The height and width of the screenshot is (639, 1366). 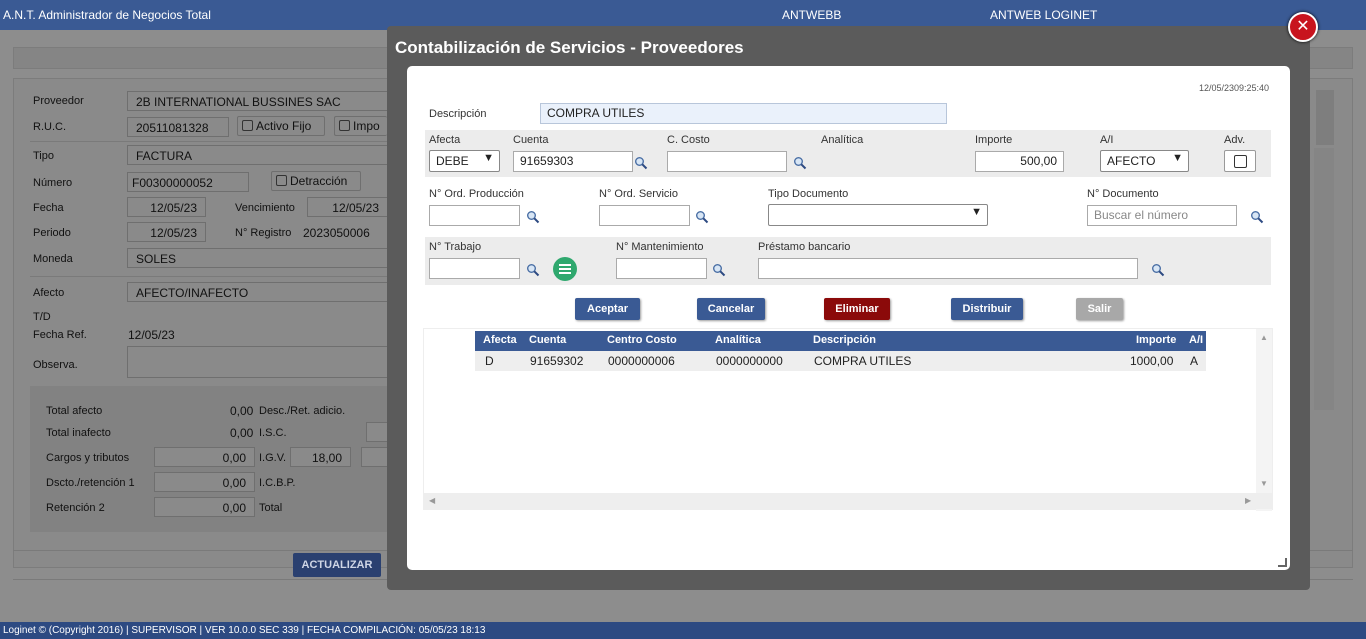 What do you see at coordinates (258, 292) in the screenshot?
I see `afecto-select: AFECTO/INAFECTO` at bounding box center [258, 292].